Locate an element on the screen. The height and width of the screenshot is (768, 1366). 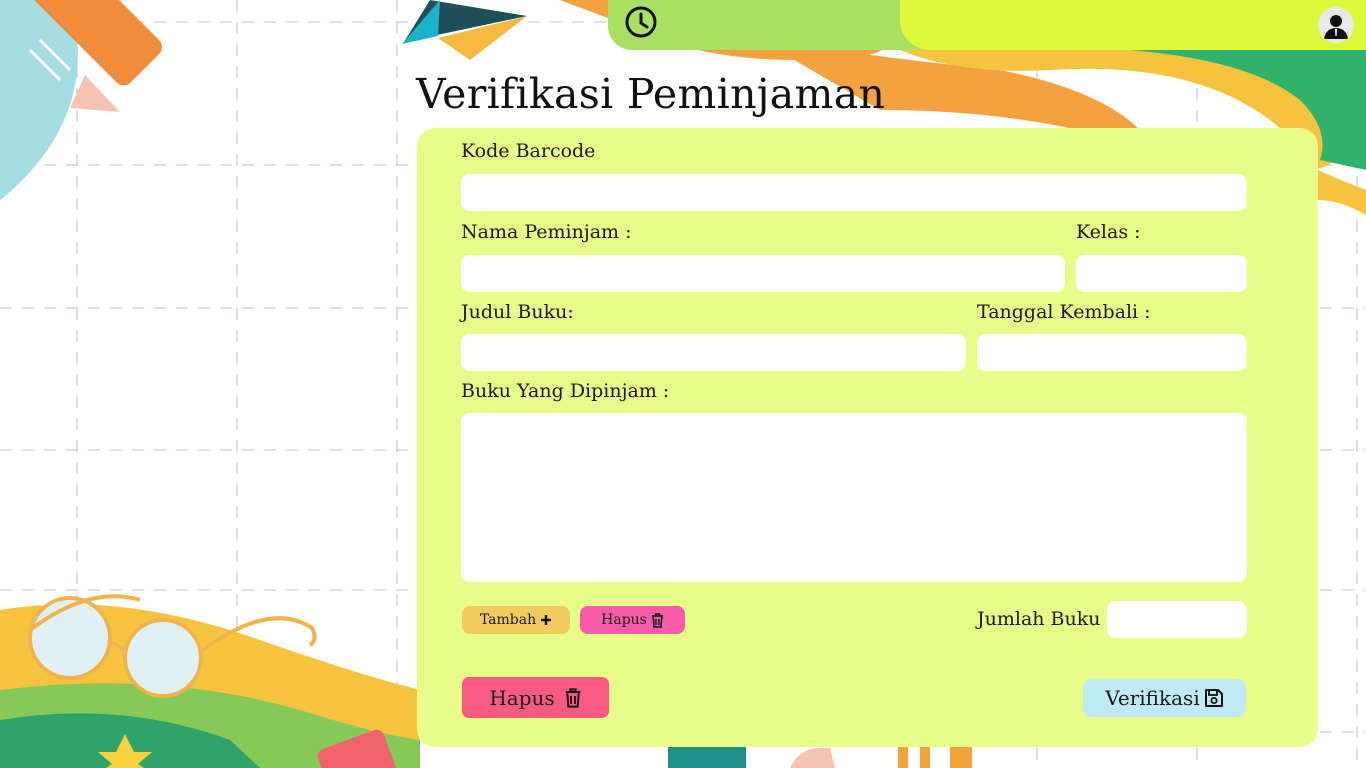
jumlah-buku-label: Jumlah Buku : is located at coordinates (1045, 619).